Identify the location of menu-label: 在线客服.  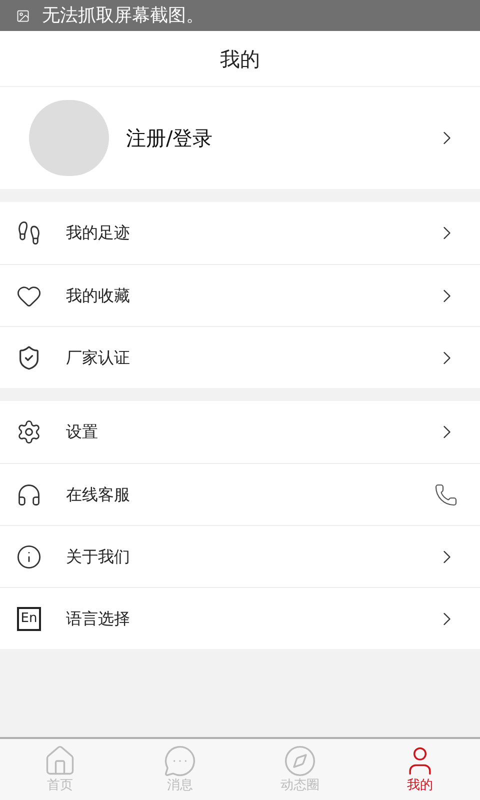
(98, 495).